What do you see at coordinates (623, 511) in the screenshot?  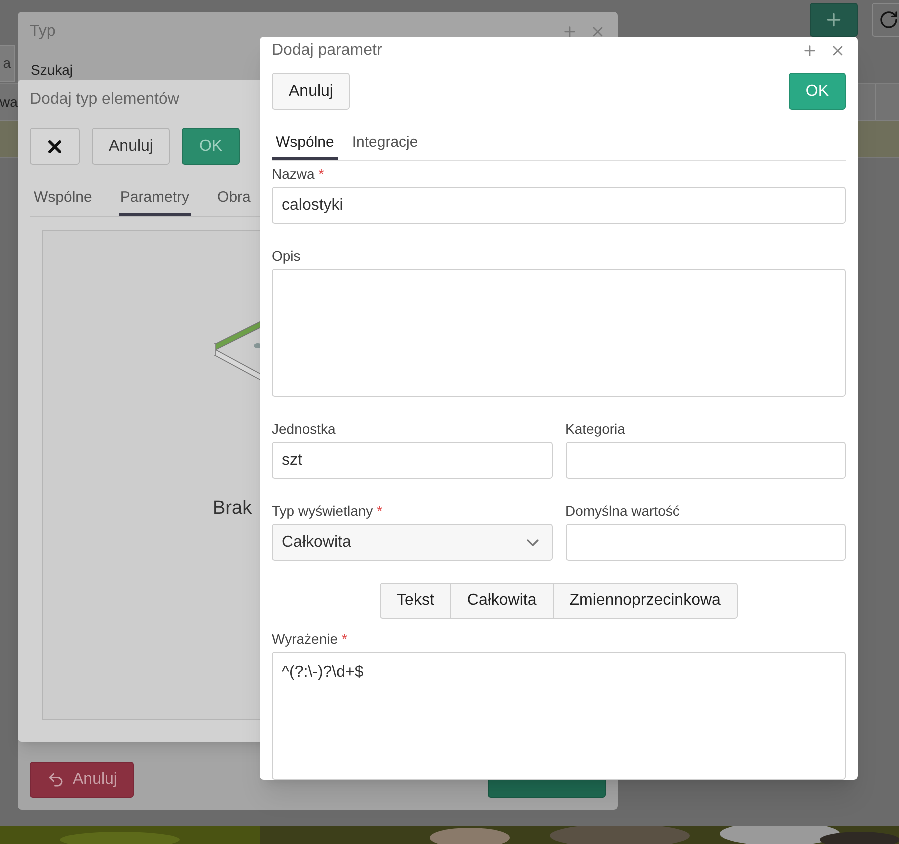 I see `field-label: Domyślna wartość` at bounding box center [623, 511].